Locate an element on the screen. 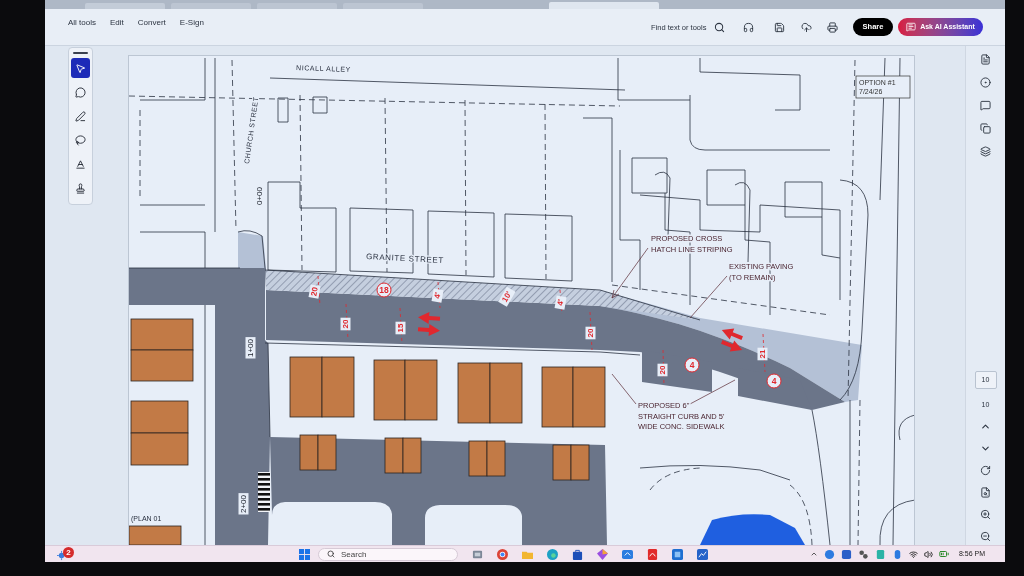  chevron-down-icon is located at coordinates (985, 448).